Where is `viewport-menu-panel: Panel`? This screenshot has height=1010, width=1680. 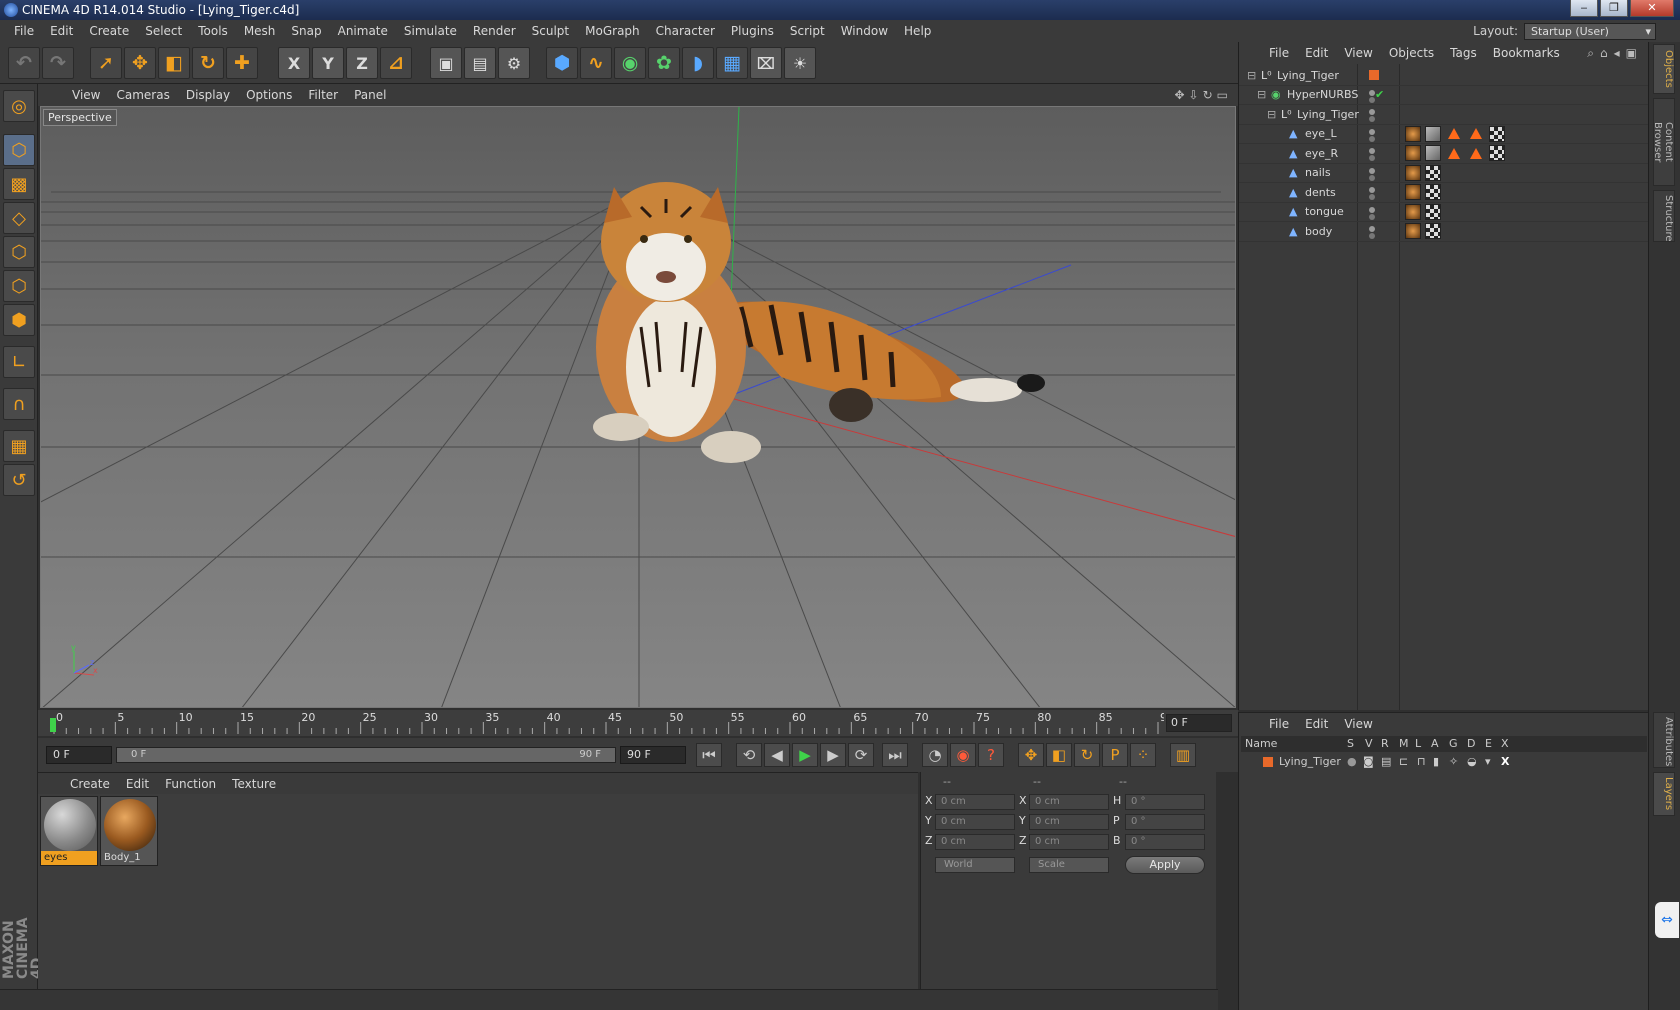 viewport-menu-panel: Panel is located at coordinates (370, 95).